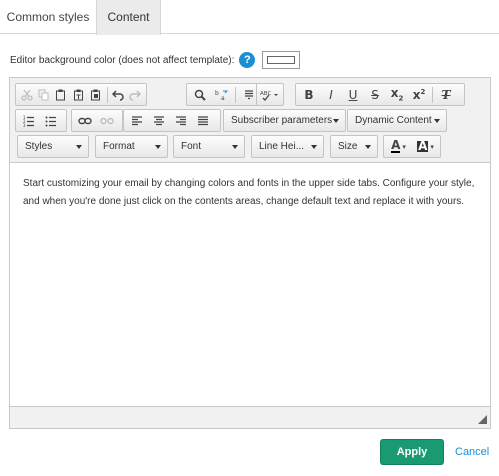 The height and width of the screenshot is (476, 499). Describe the element at coordinates (135, 95) in the screenshot. I see `redo-icon` at that location.